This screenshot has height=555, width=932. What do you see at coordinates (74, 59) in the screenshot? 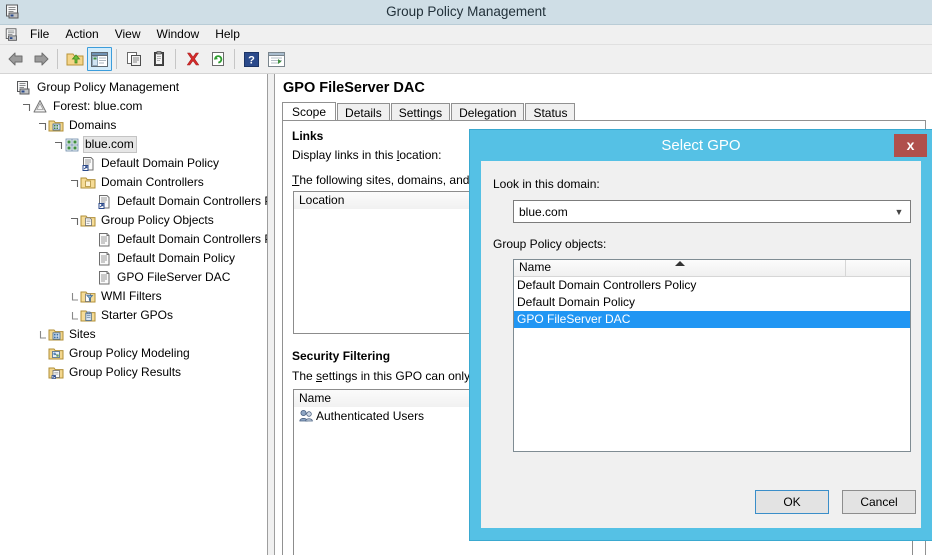
I see `up-folder-button` at bounding box center [74, 59].